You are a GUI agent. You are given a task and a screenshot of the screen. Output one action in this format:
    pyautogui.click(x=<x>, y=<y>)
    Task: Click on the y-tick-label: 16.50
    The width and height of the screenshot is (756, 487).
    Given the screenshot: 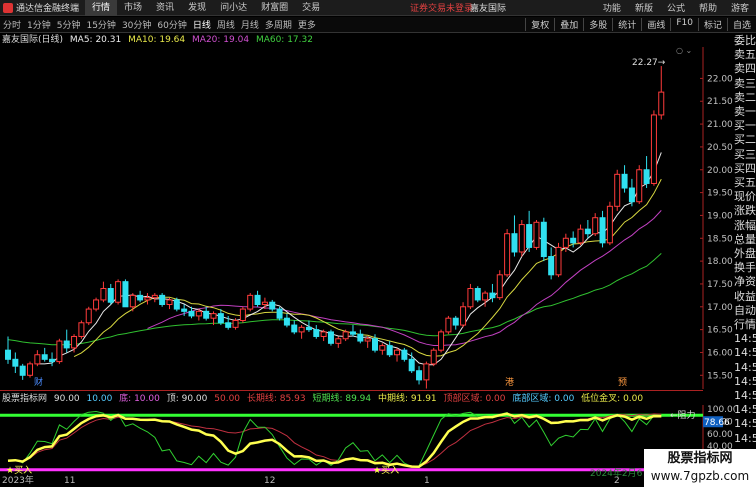 What is the action you would take?
    pyautogui.click(x=720, y=331)
    